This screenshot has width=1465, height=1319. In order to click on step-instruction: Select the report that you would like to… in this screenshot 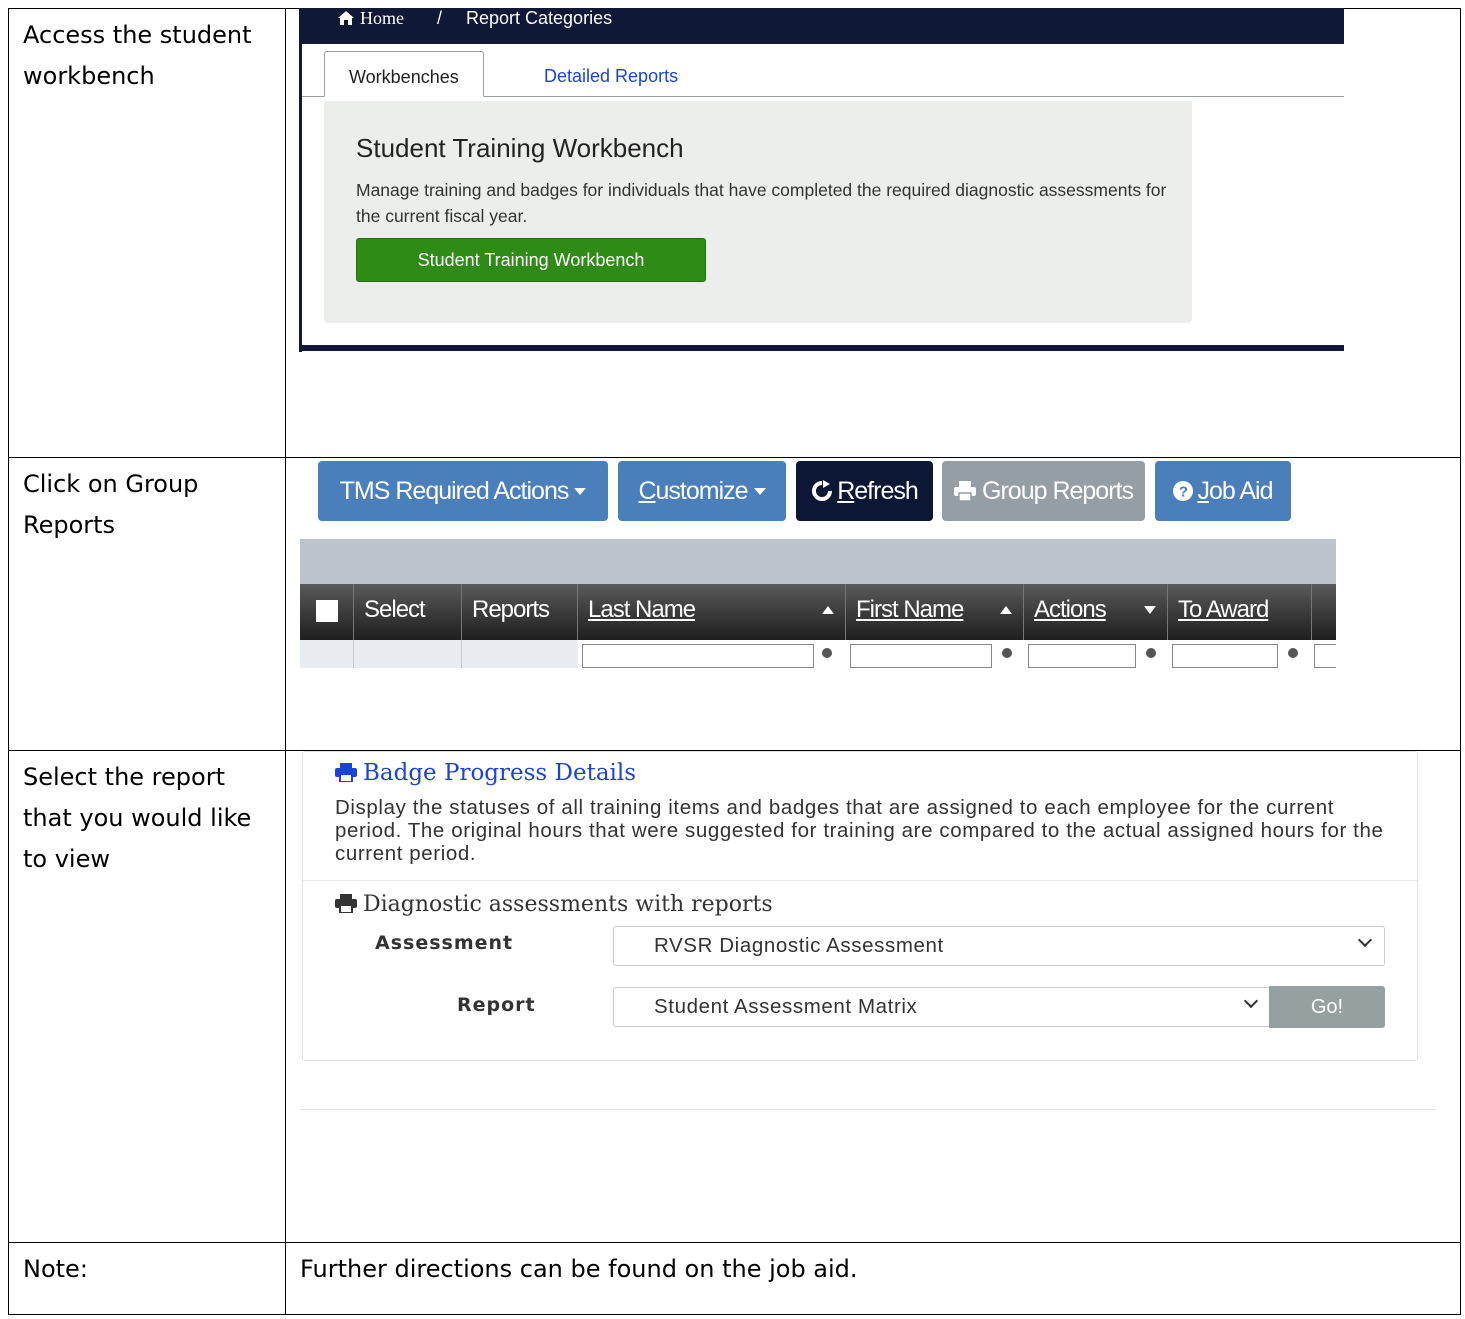, I will do `click(137, 818)`.